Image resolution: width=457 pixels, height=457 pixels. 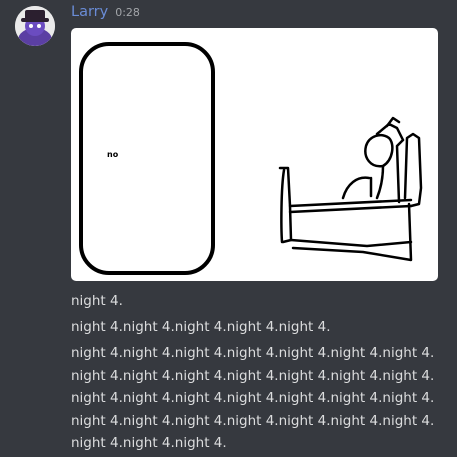 I want to click on avatar-image, so click(x=35, y=26).